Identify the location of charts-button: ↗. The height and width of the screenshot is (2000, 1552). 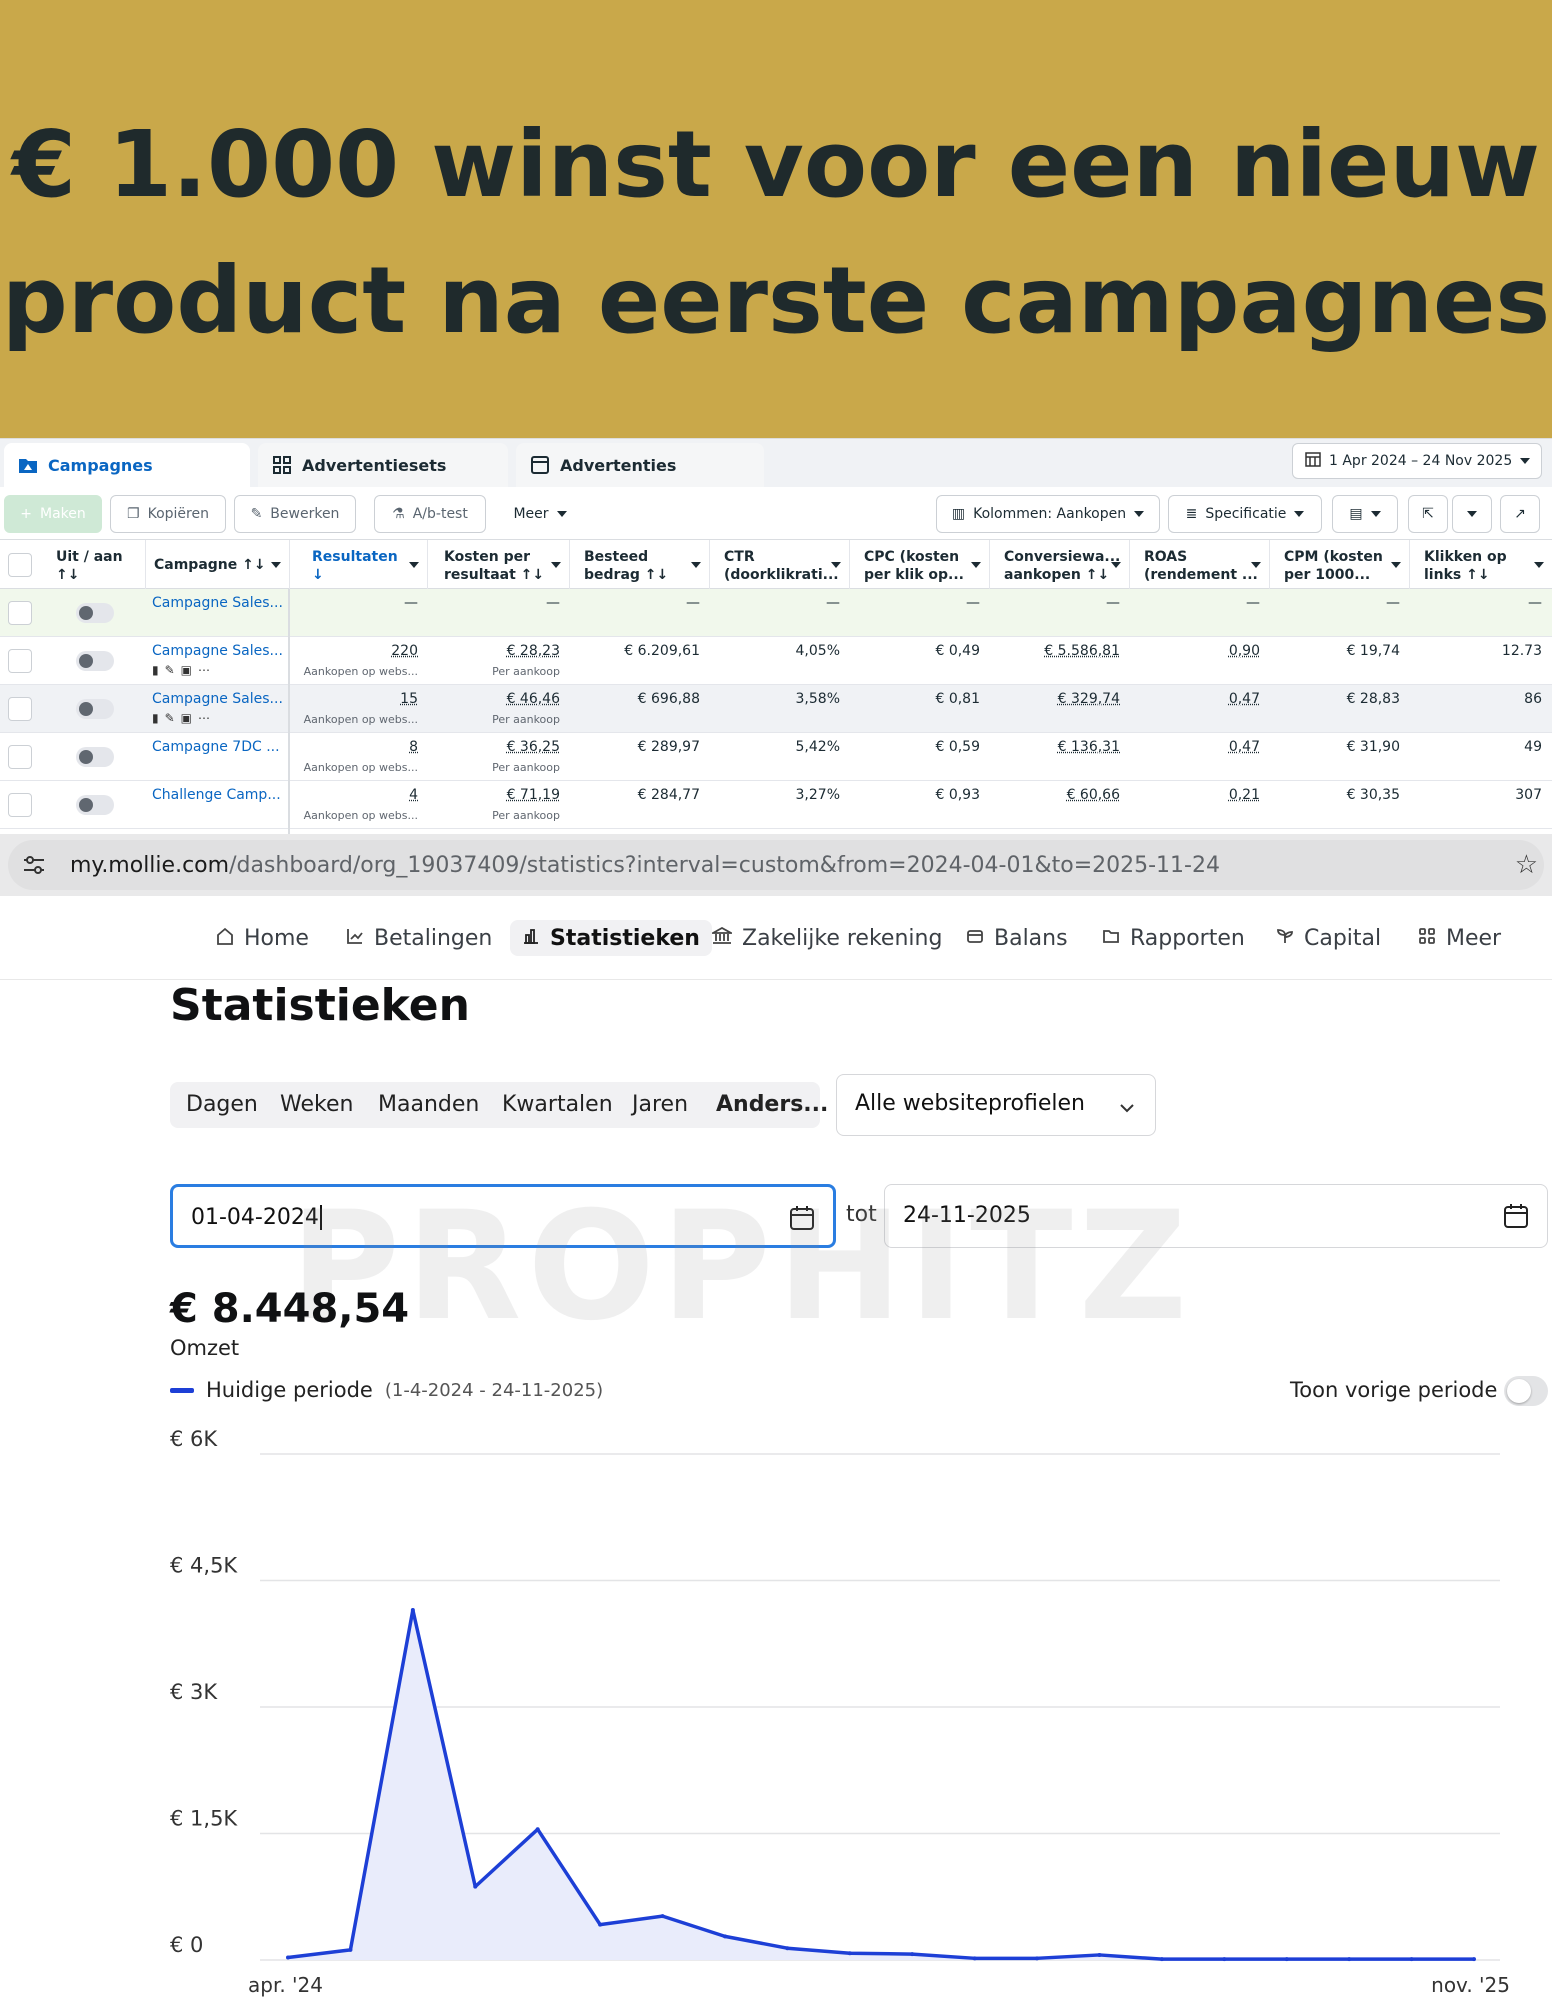
(1520, 514).